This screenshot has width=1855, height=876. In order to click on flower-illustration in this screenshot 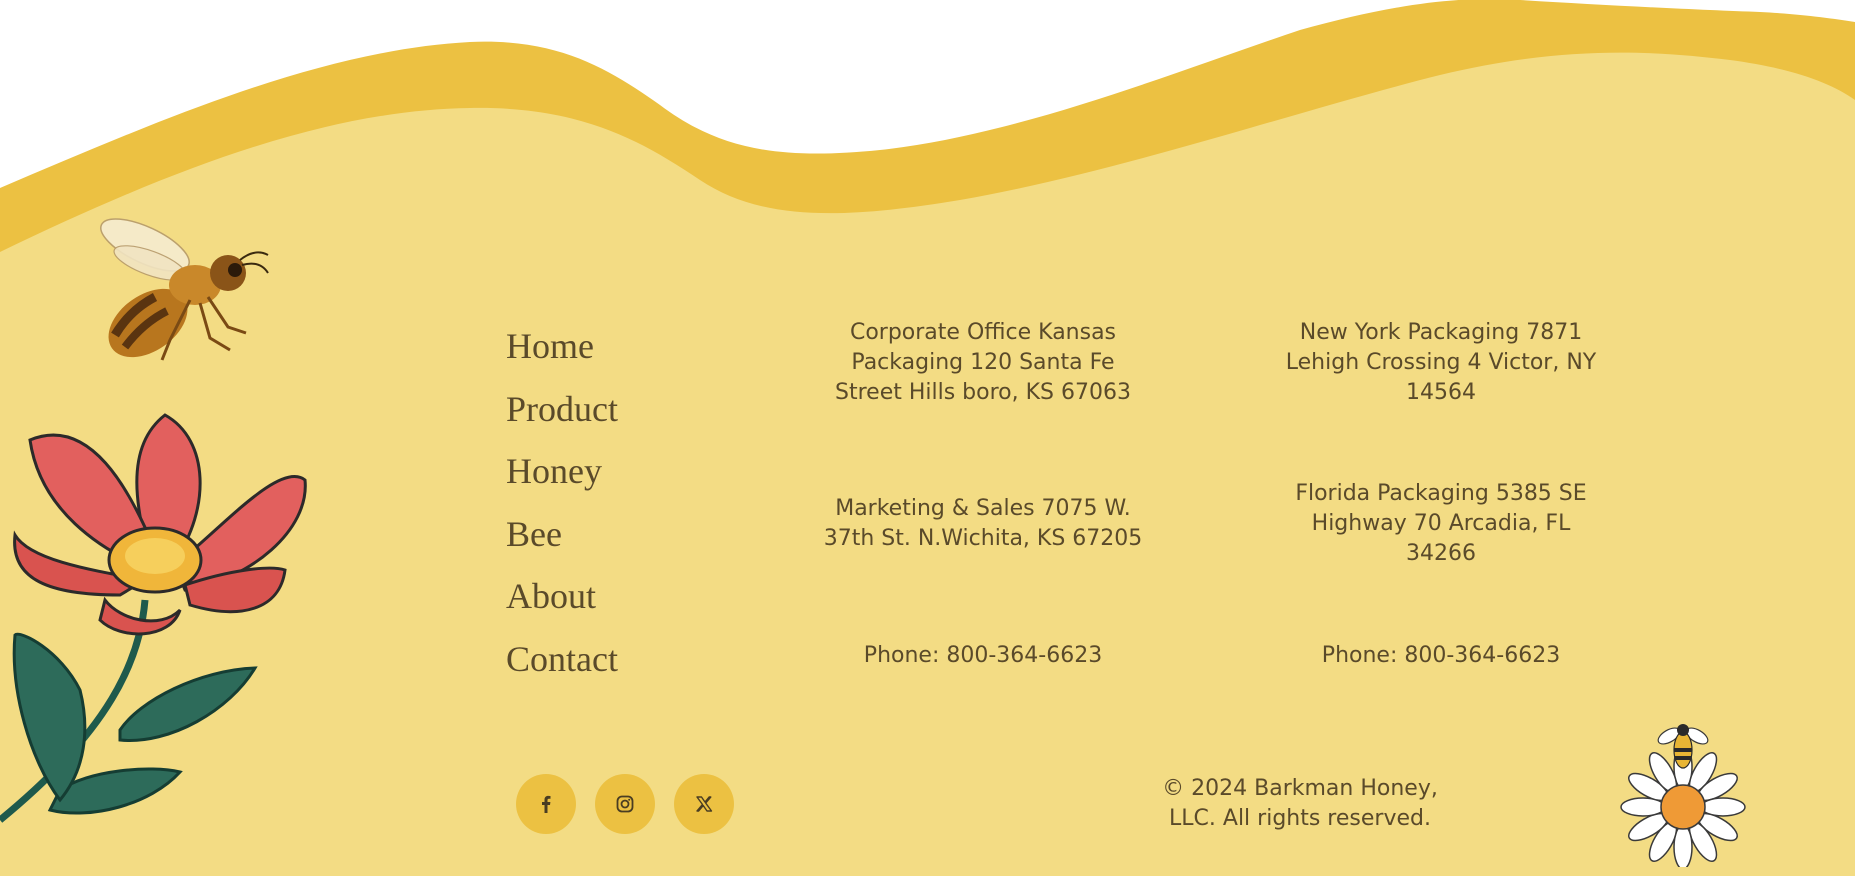, I will do `click(153, 618)`.